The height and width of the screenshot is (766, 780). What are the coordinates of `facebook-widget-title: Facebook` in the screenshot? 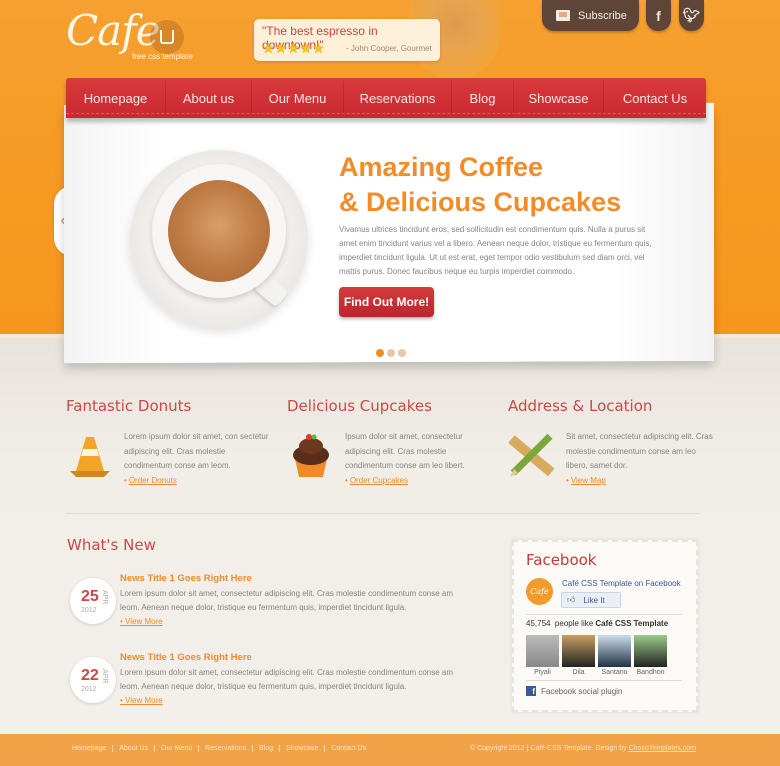 It's located at (561, 560).